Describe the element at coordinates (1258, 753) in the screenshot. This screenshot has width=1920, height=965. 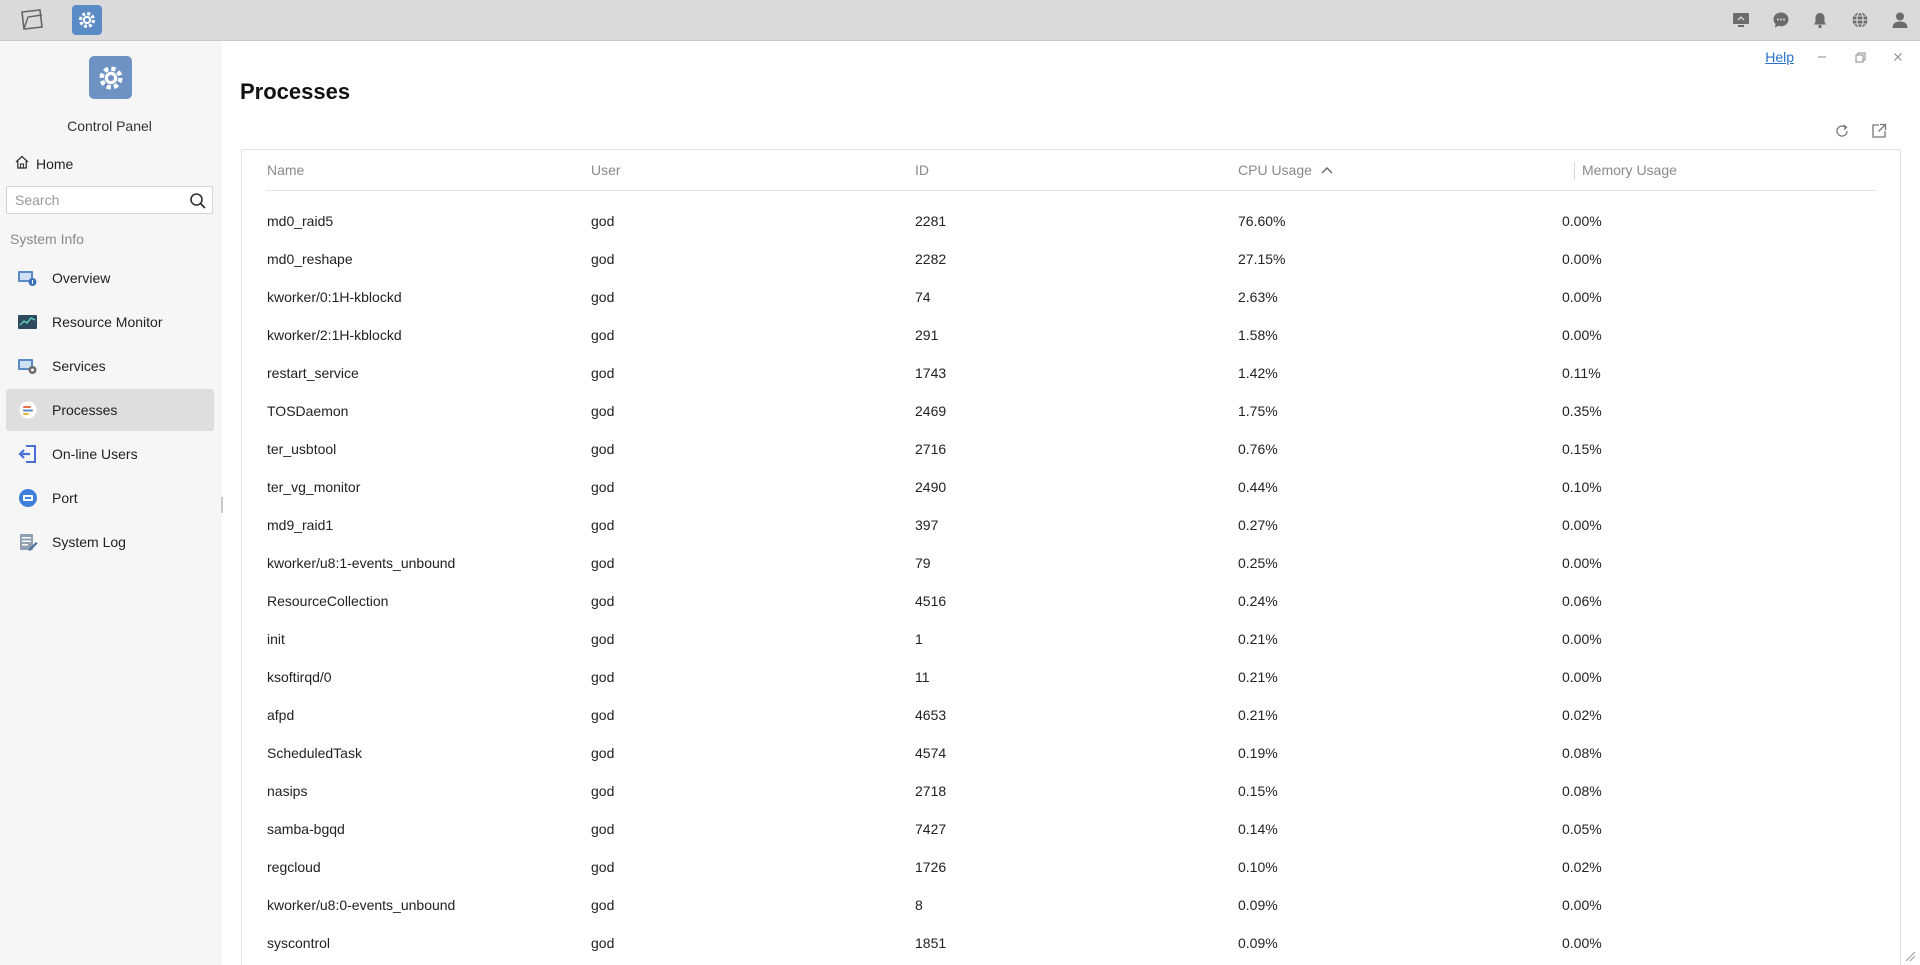
I see `cpu-usage-cell: 0.19%` at that location.